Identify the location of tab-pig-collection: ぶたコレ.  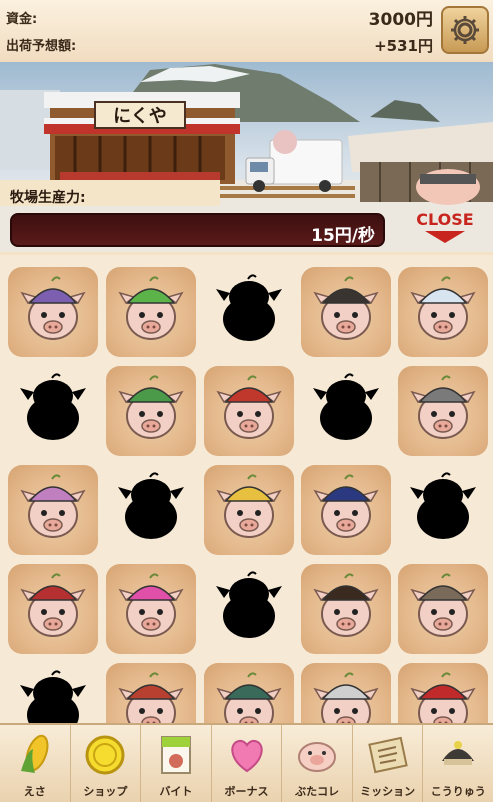
(317, 763).